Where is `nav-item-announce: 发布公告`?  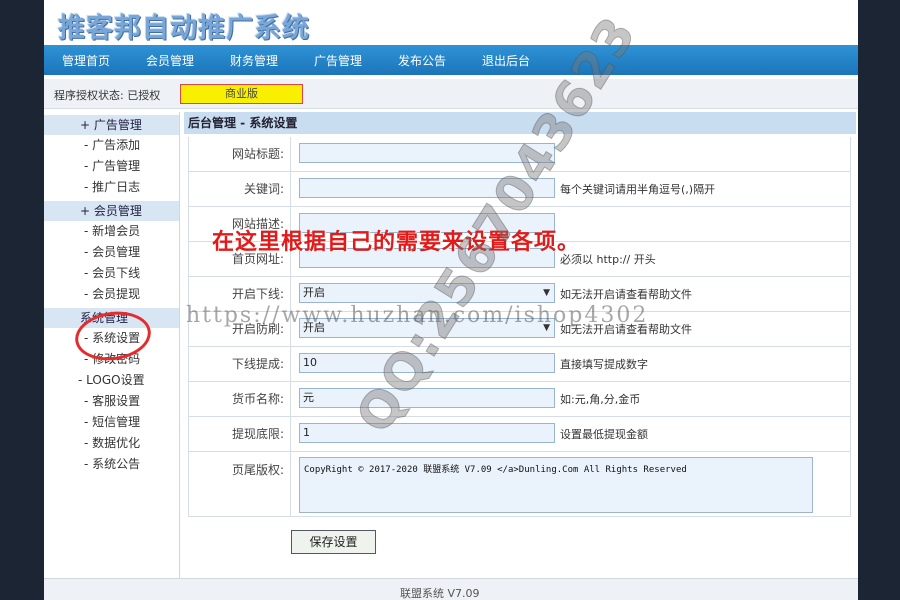 nav-item-announce: 发布公告 is located at coordinates (422, 60).